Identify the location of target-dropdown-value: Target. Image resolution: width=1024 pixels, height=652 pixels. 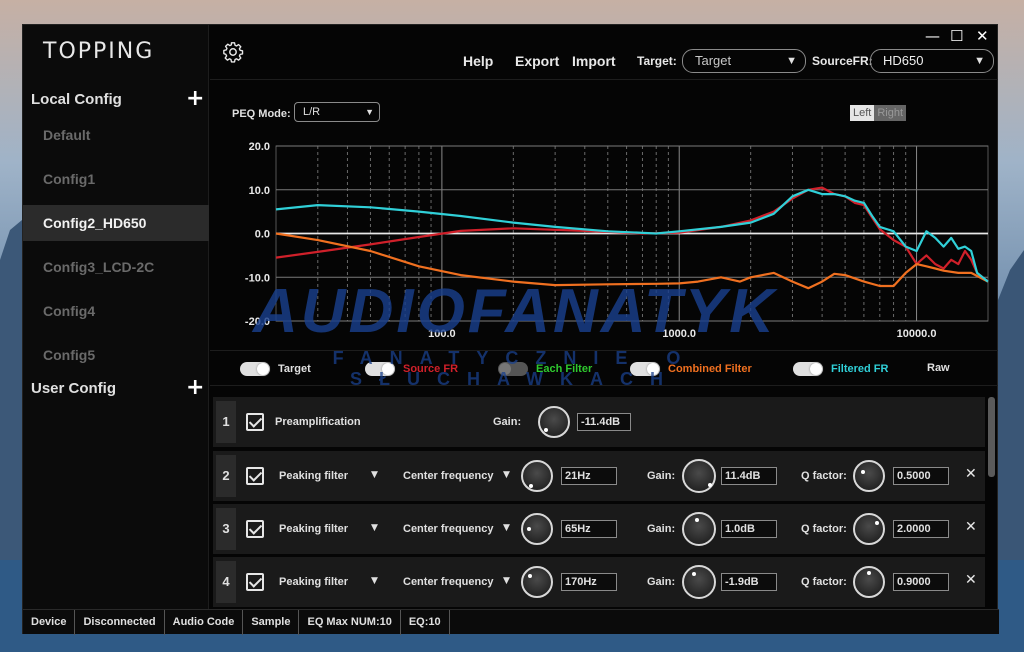
(713, 60).